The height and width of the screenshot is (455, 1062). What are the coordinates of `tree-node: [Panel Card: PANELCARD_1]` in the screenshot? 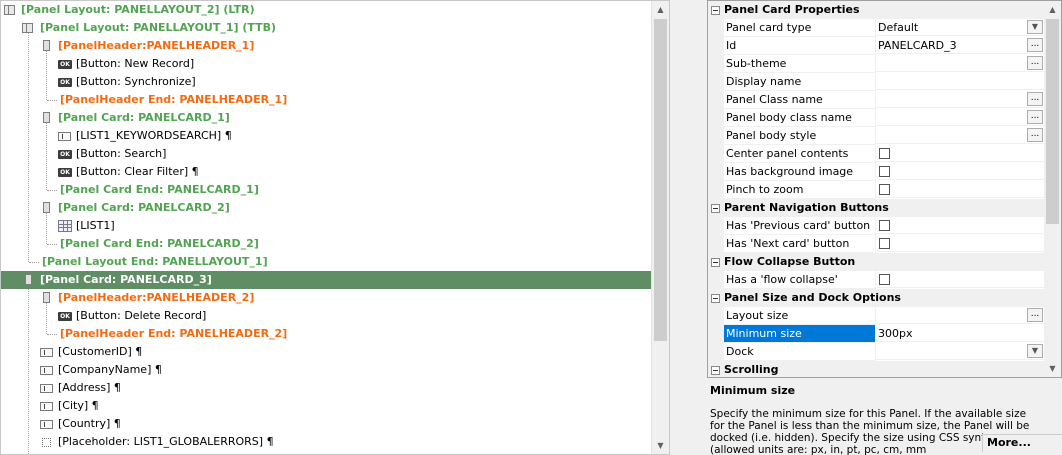 It's located at (326, 118).